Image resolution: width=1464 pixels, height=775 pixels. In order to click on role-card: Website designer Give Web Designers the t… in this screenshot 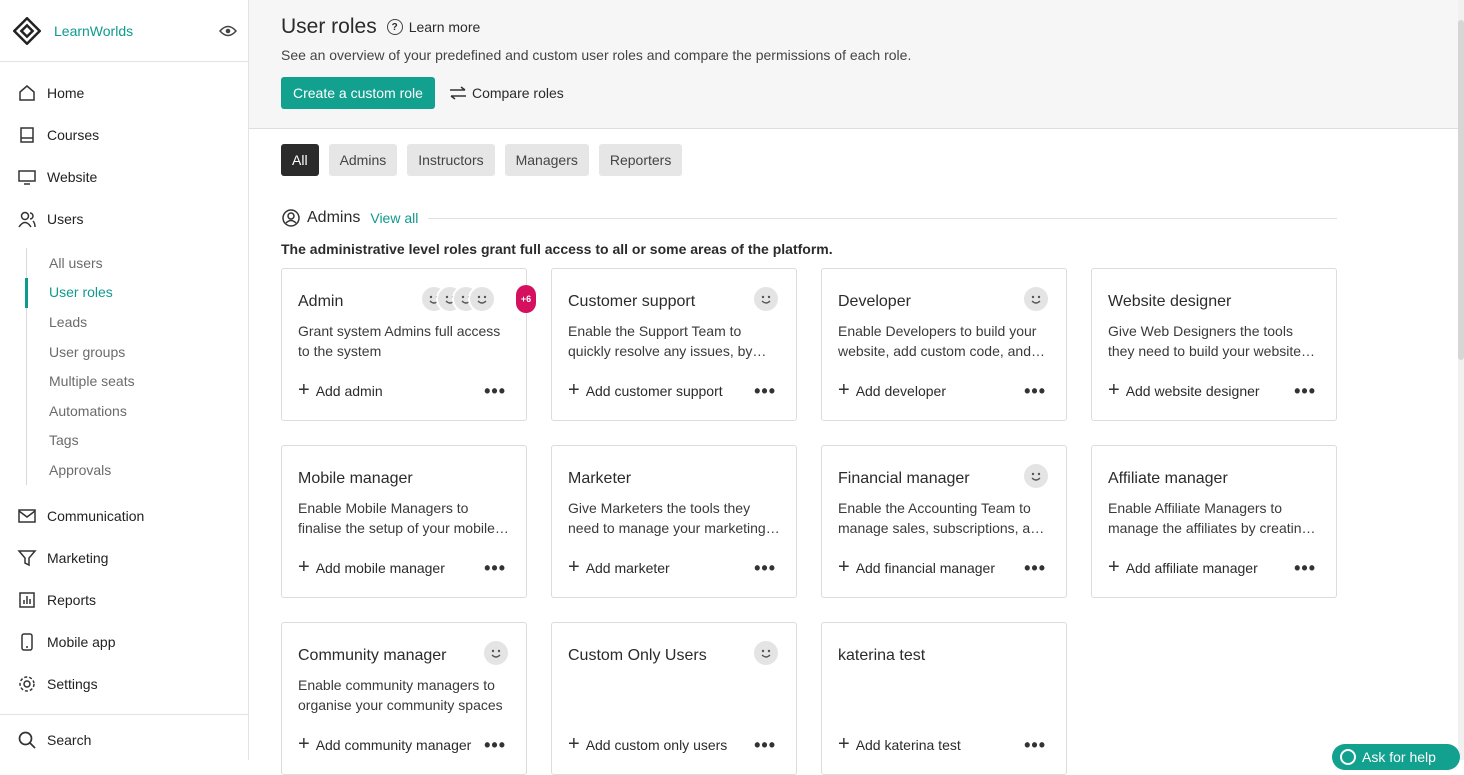, I will do `click(1214, 344)`.